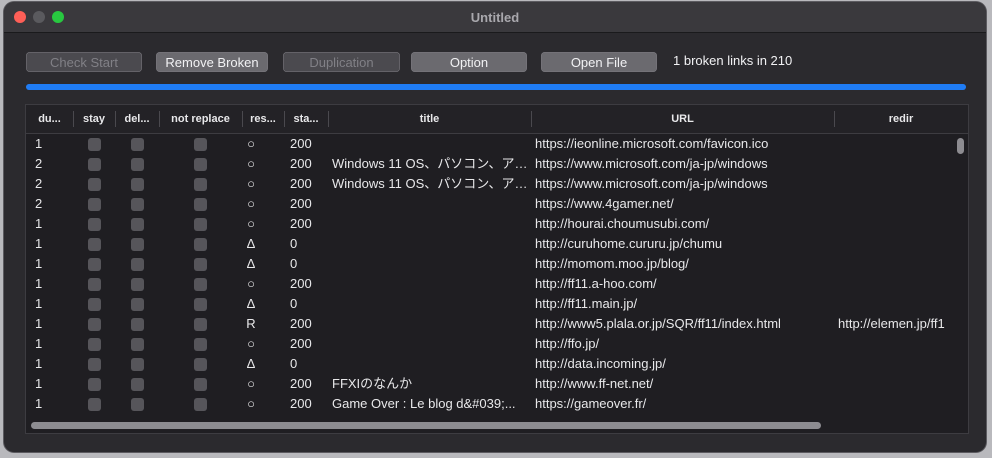 The width and height of the screenshot is (992, 458). What do you see at coordinates (901, 119) in the screenshot?
I see `col-redirect-header: redir` at bounding box center [901, 119].